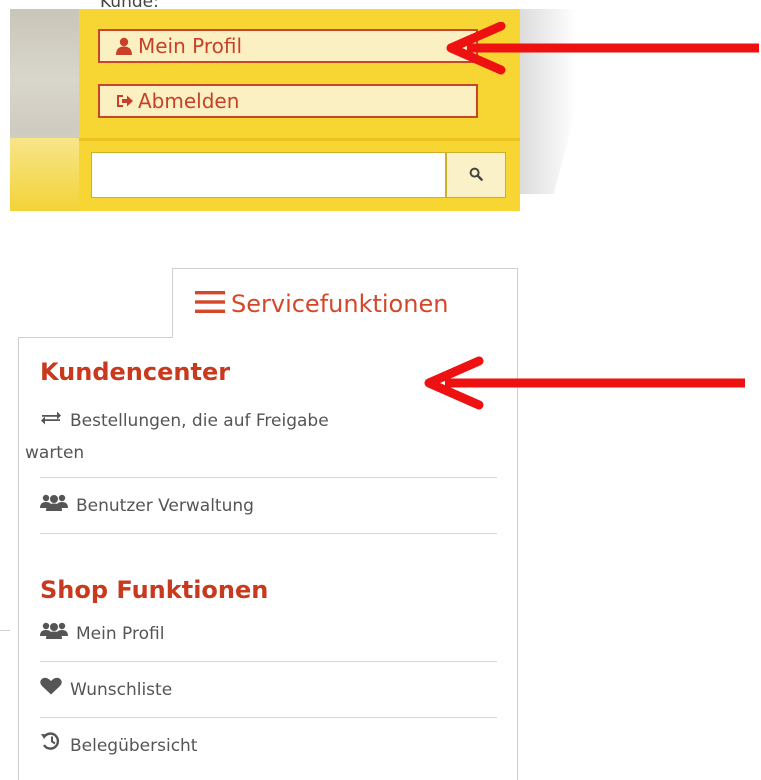  What do you see at coordinates (125, 46) in the screenshot?
I see `user-icon` at bounding box center [125, 46].